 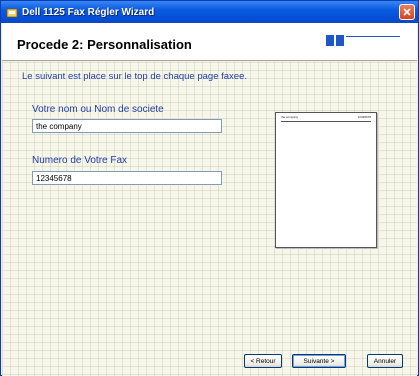 What do you see at coordinates (209, 42) in the screenshot?
I see `wizard-header: Procede 2: Personnalisation` at bounding box center [209, 42].